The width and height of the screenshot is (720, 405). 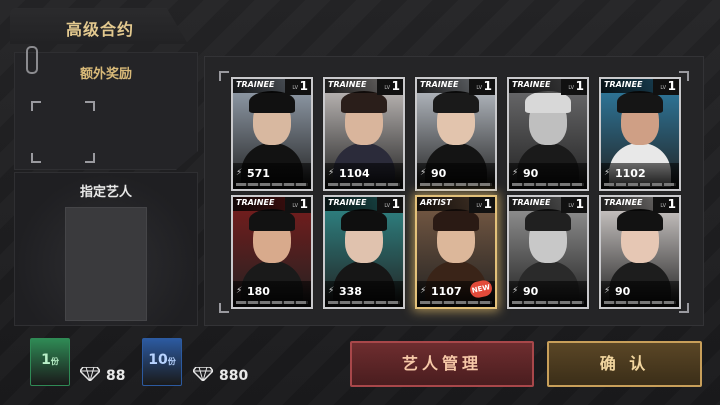 I want to click on power-value: 338, so click(x=350, y=291).